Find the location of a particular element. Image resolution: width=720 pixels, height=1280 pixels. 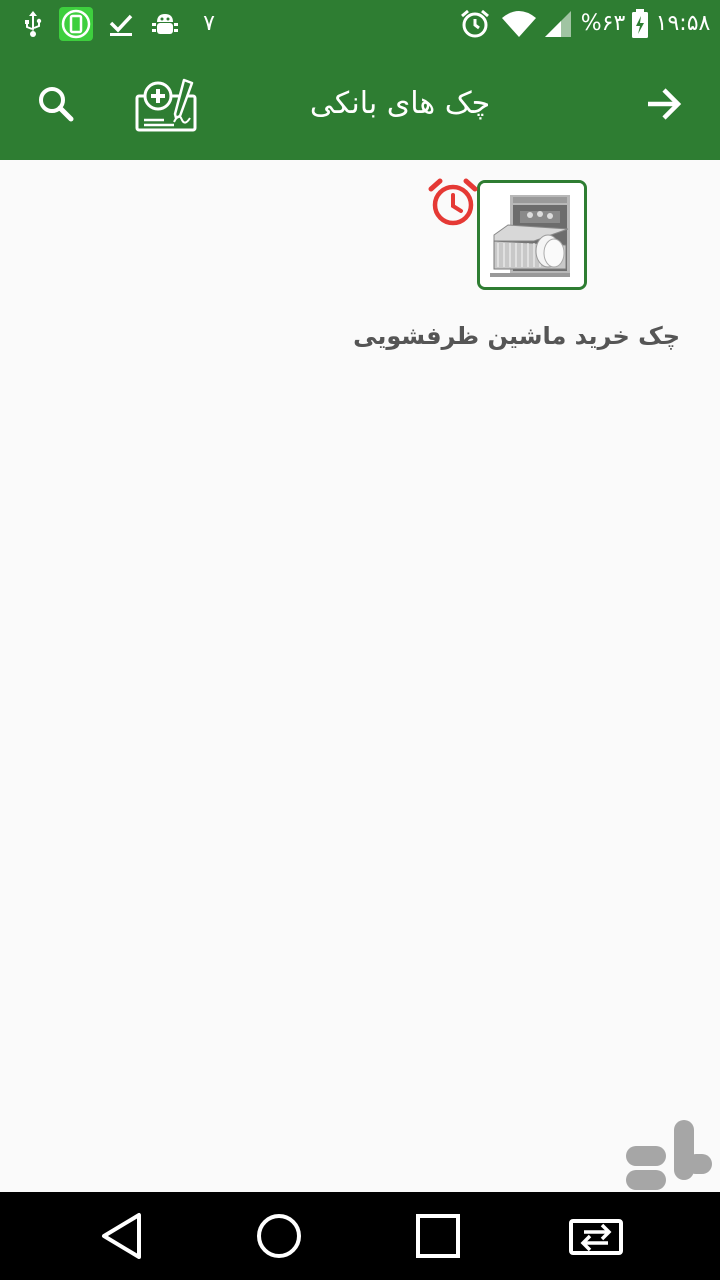

notification-count: ۷ is located at coordinates (209, 23).